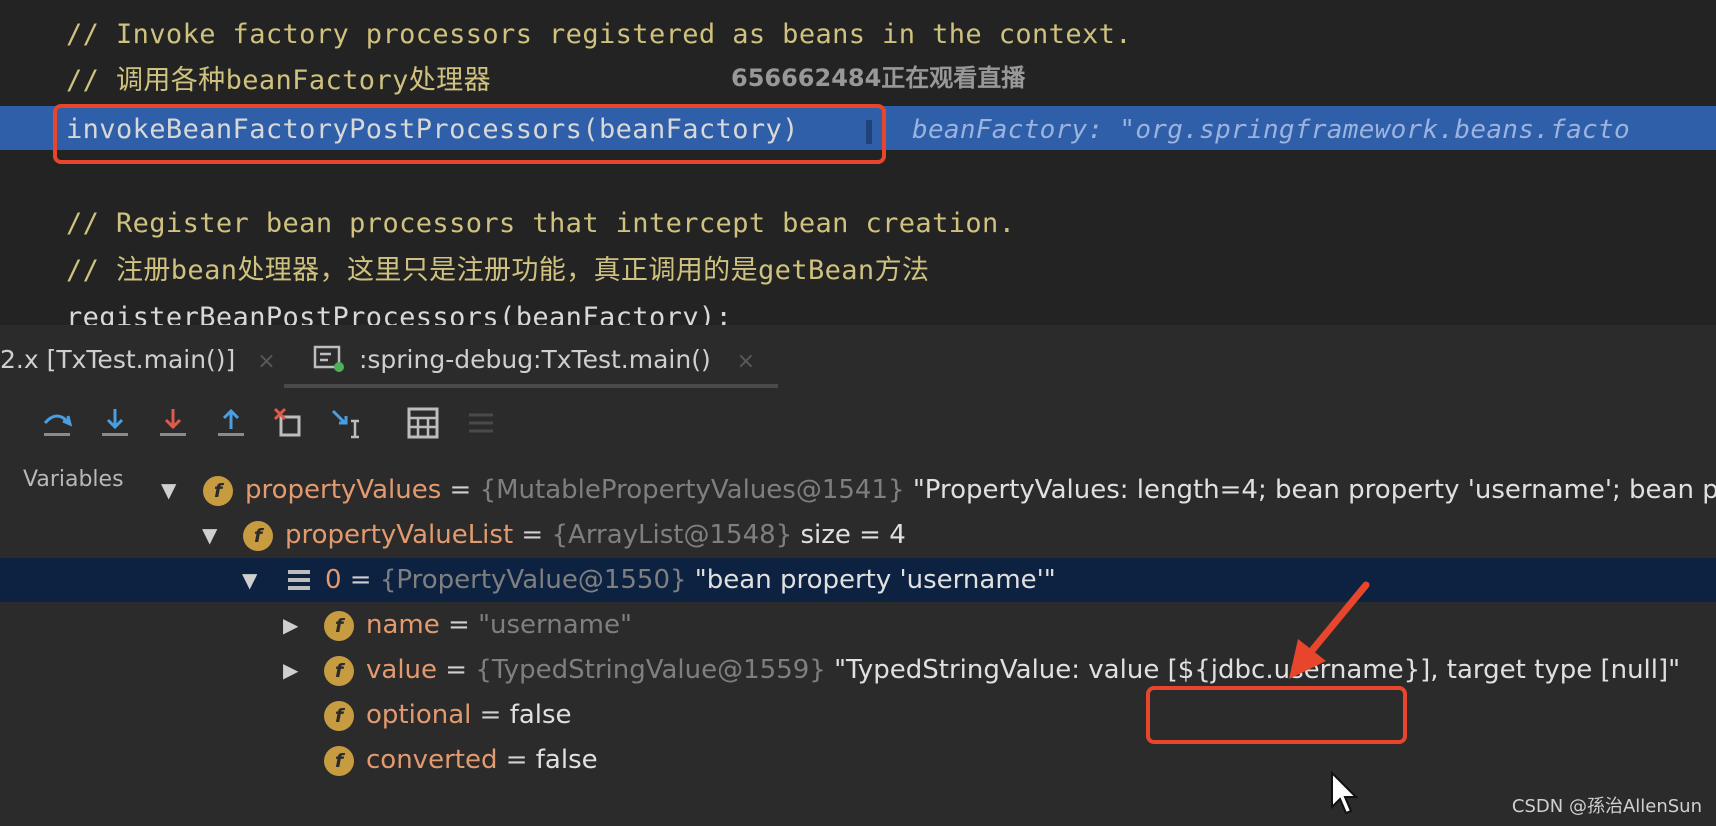 This screenshot has height=826, width=1716. I want to click on variable-row-converted: f converted = false, so click(858, 760).